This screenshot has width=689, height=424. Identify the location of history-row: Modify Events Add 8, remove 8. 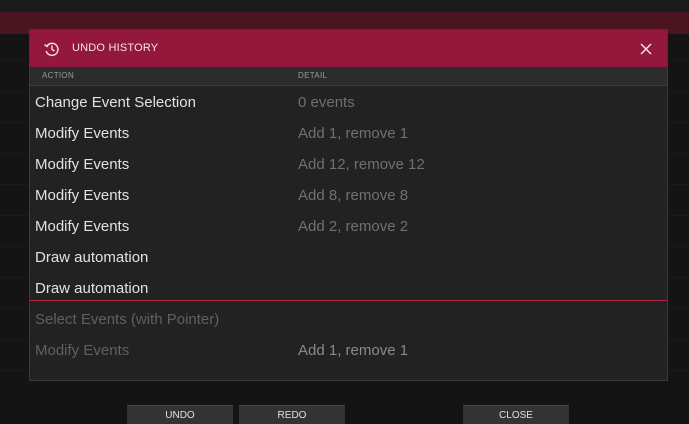
(348, 196).